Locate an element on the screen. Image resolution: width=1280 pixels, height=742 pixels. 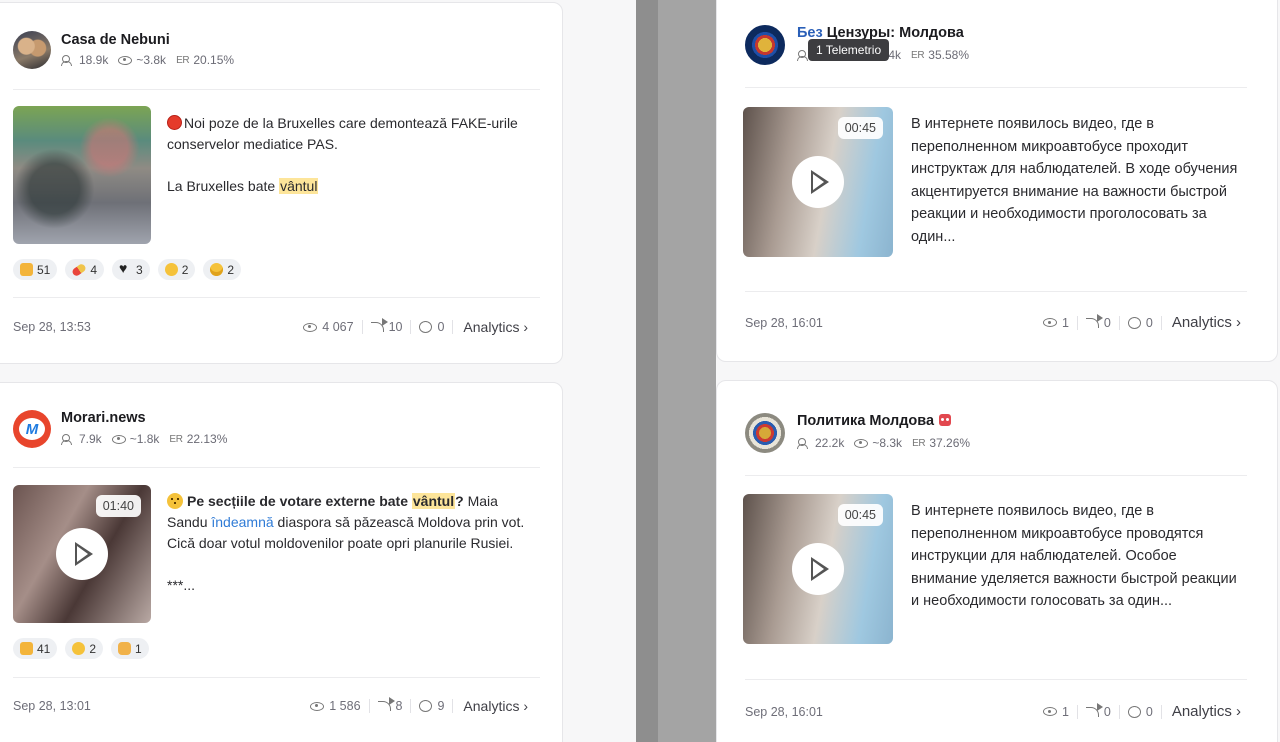
thumbs-up-icon is located at coordinates (26, 269).